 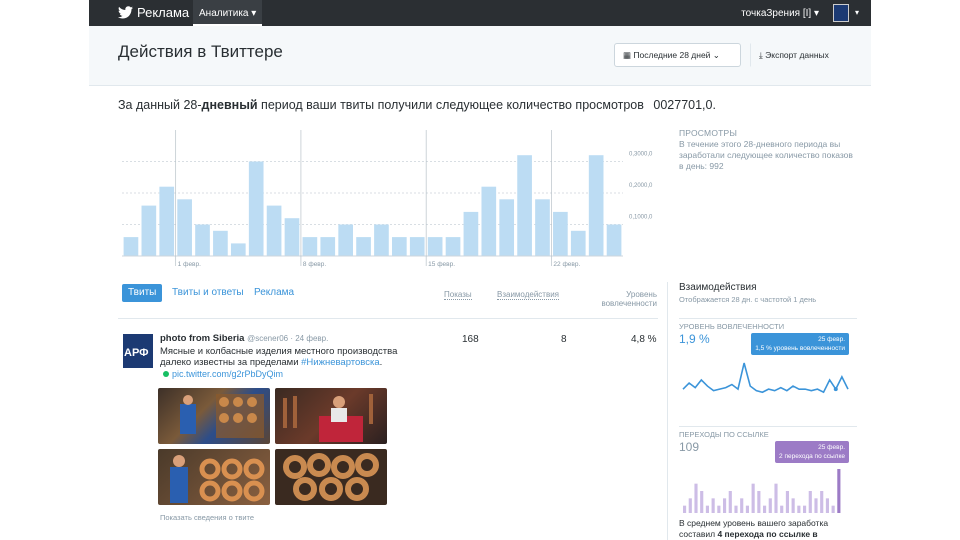 What do you see at coordinates (274, 293) in the screenshot?
I see `tab-promoted: Реклама` at bounding box center [274, 293].